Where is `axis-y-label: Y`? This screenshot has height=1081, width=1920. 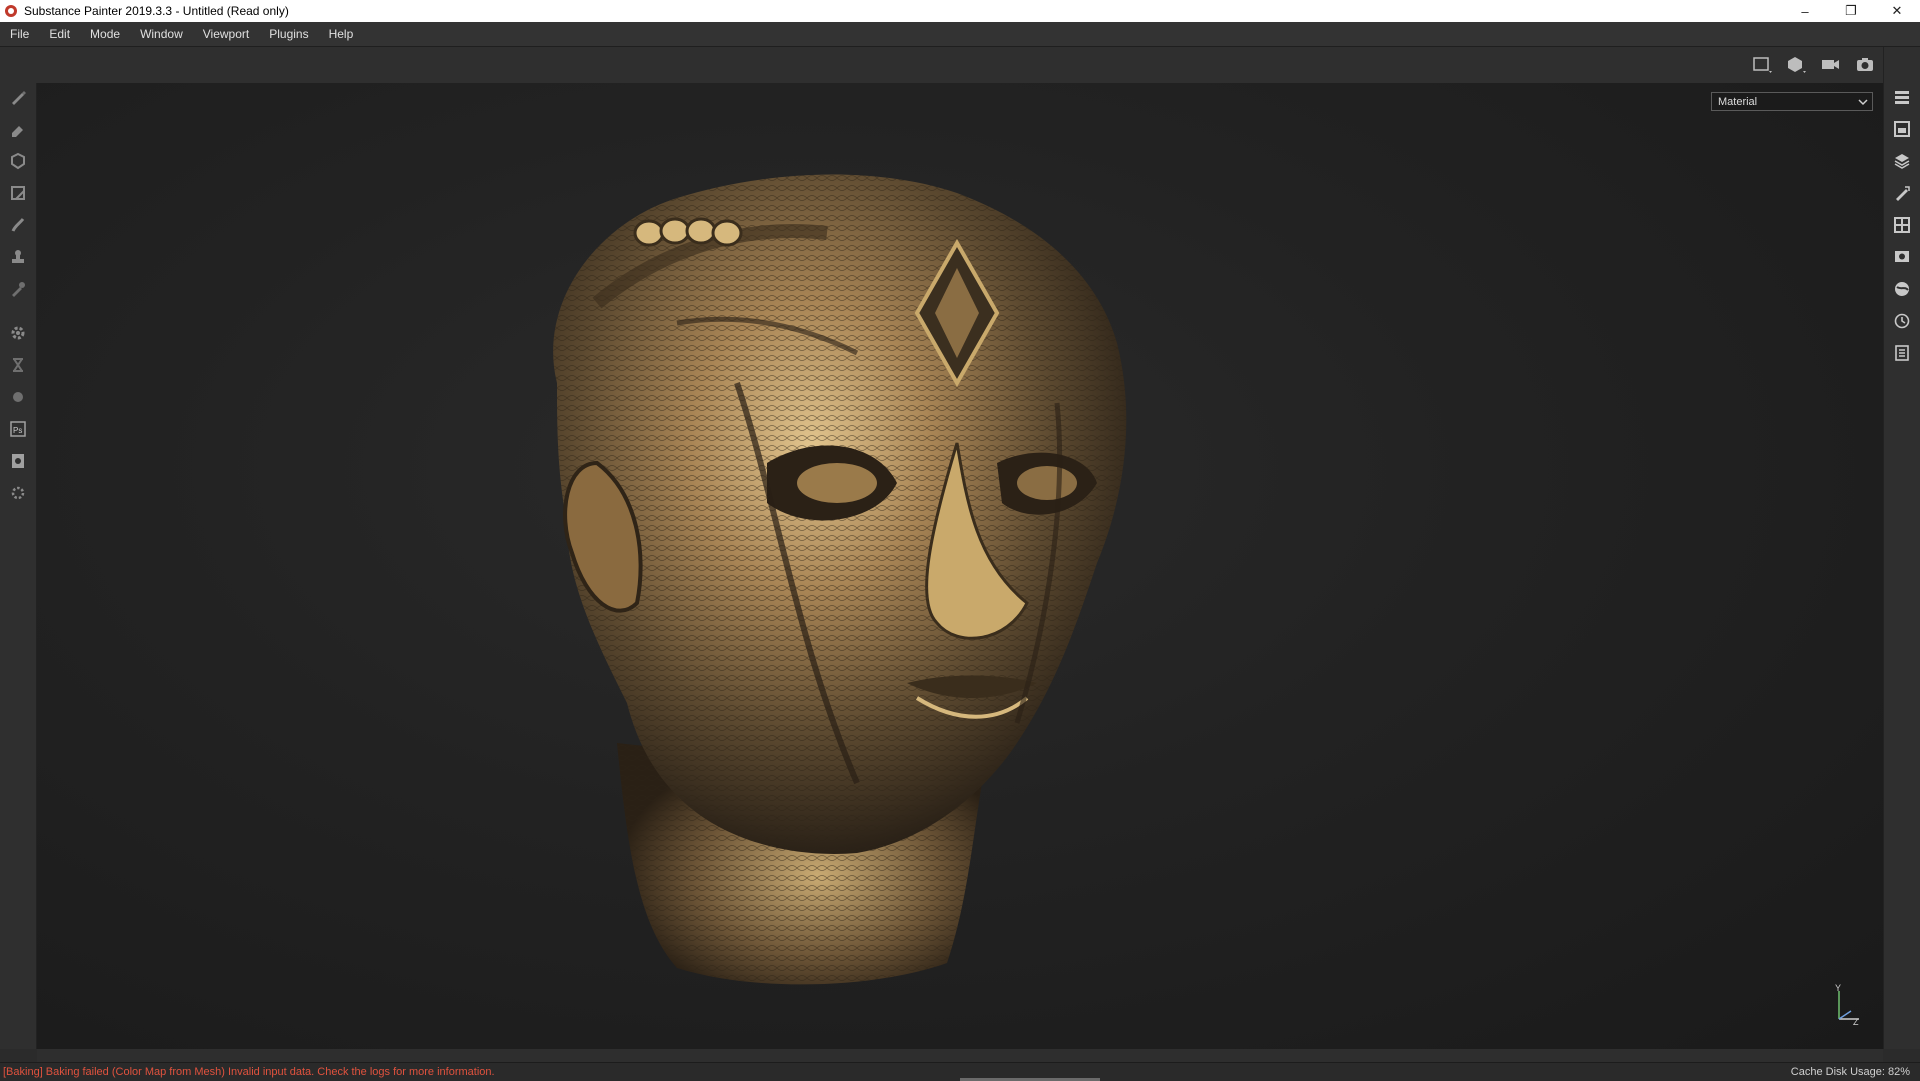
axis-y-label: Y is located at coordinates (1838, 988).